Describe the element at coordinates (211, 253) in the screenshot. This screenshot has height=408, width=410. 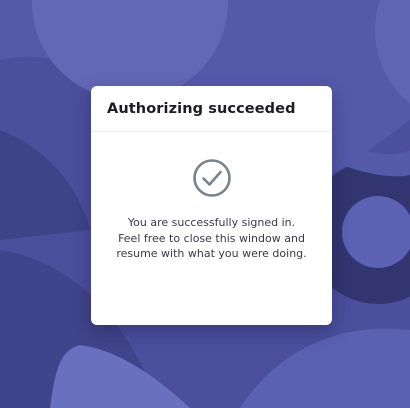
I see `message-line: resume with what you were doing.` at that location.